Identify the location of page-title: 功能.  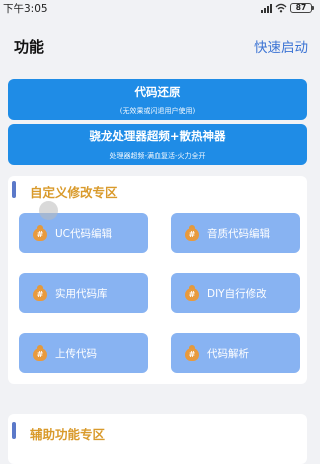
(29, 47).